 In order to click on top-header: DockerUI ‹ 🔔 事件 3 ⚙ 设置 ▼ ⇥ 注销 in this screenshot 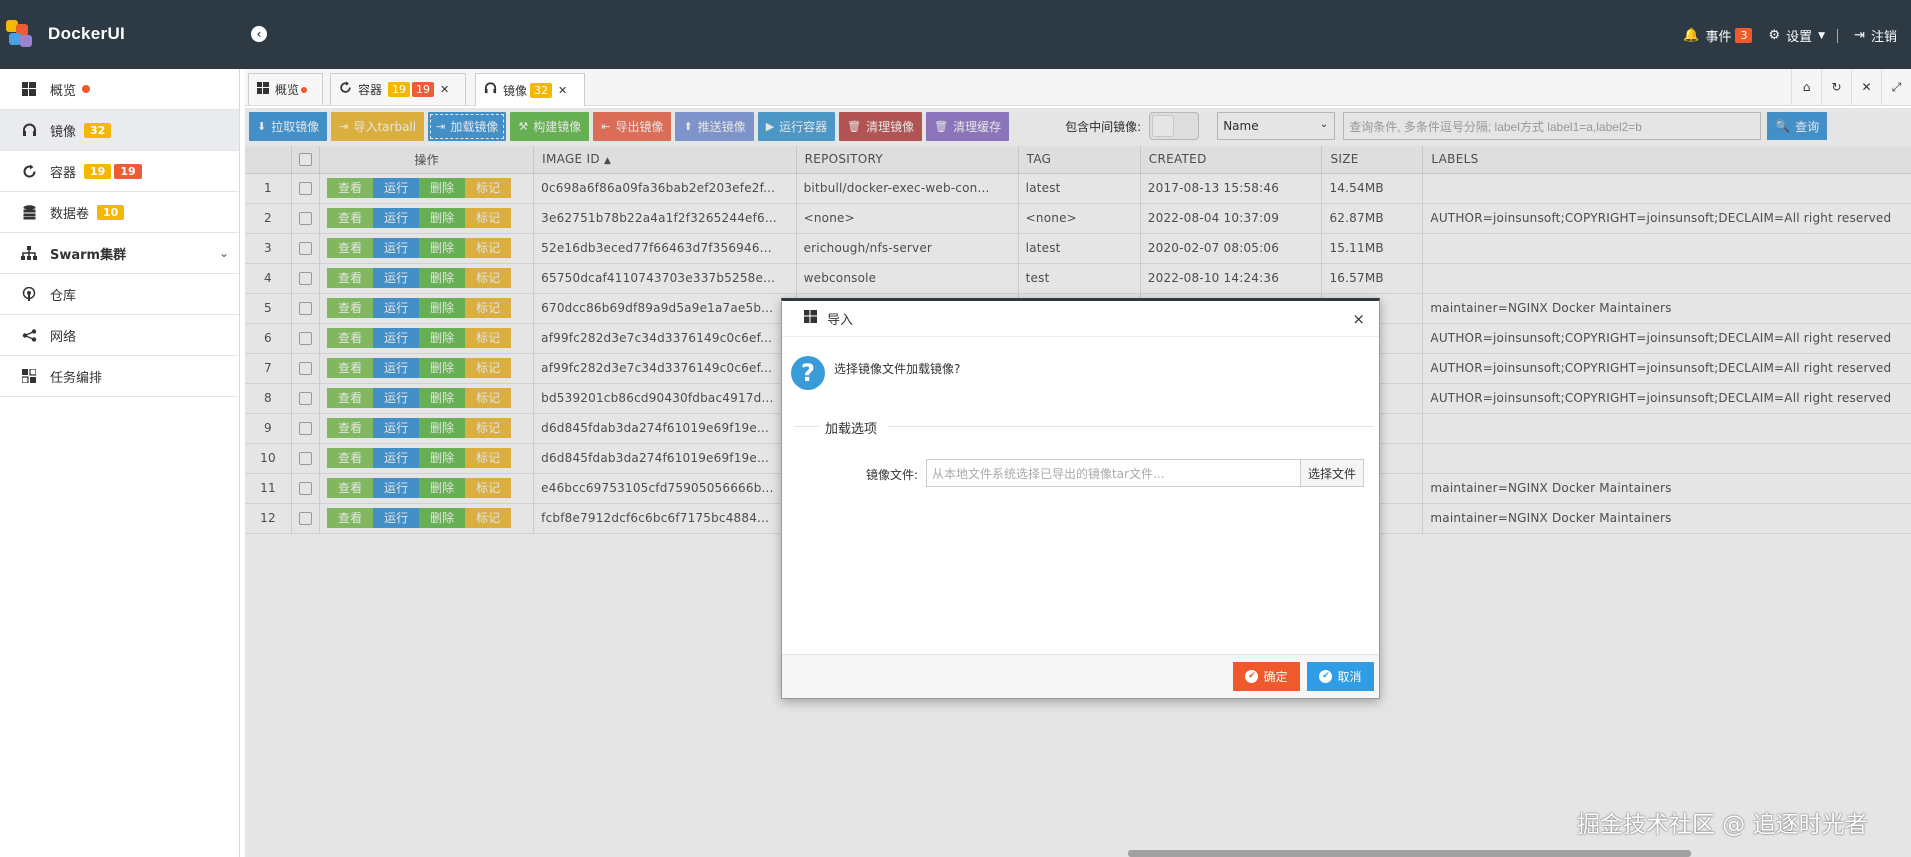, I will do `click(955, 34)`.